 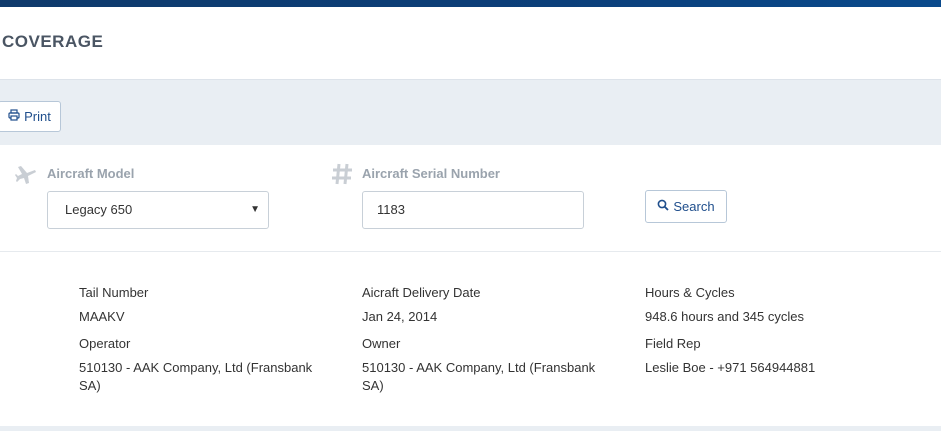 I want to click on section-divider, so click(x=470, y=428).